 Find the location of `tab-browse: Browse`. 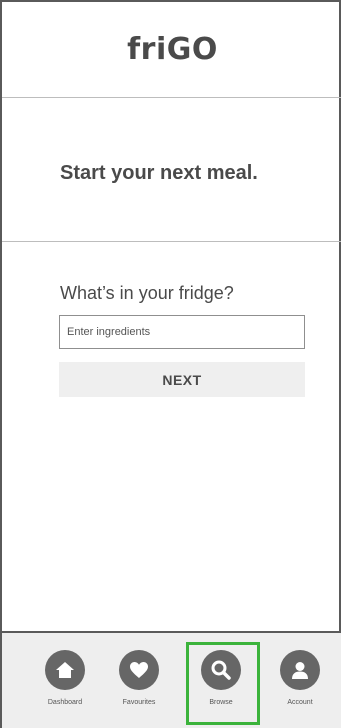

tab-browse: Browse is located at coordinates (221, 686).